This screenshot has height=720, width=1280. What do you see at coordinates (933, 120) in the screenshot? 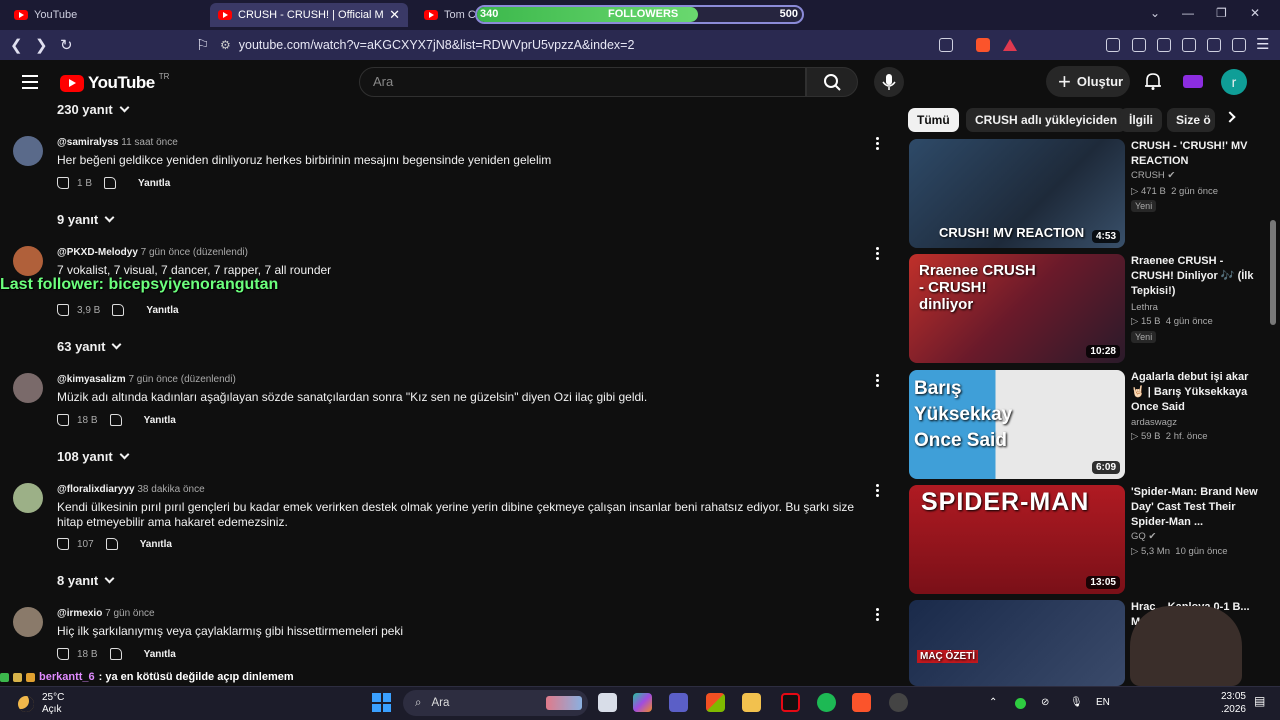
I see `chip-all: Tümü` at bounding box center [933, 120].